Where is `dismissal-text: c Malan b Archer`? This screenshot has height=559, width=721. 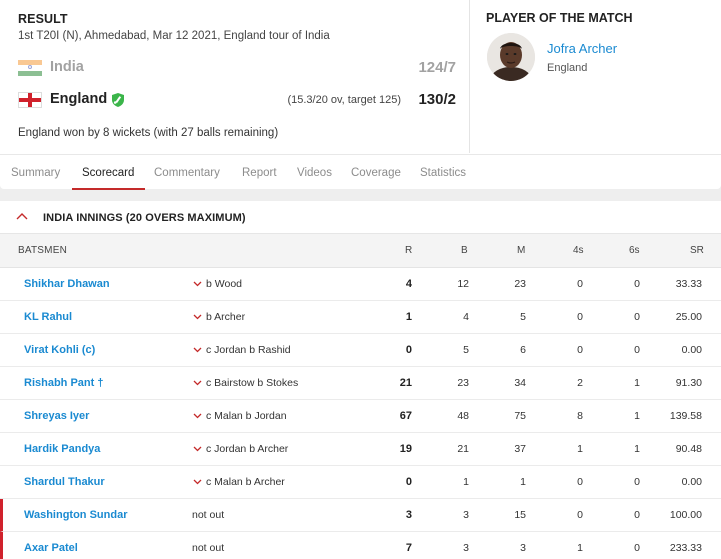
dismissal-text: c Malan b Archer is located at coordinates (245, 482).